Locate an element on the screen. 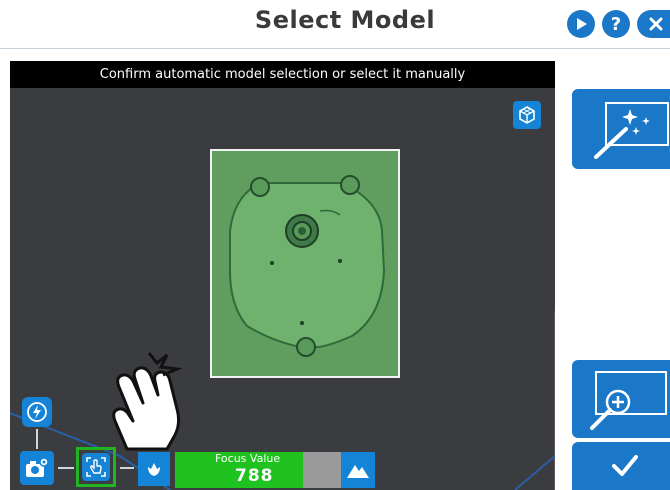  close-icon is located at coordinates (655, 24).